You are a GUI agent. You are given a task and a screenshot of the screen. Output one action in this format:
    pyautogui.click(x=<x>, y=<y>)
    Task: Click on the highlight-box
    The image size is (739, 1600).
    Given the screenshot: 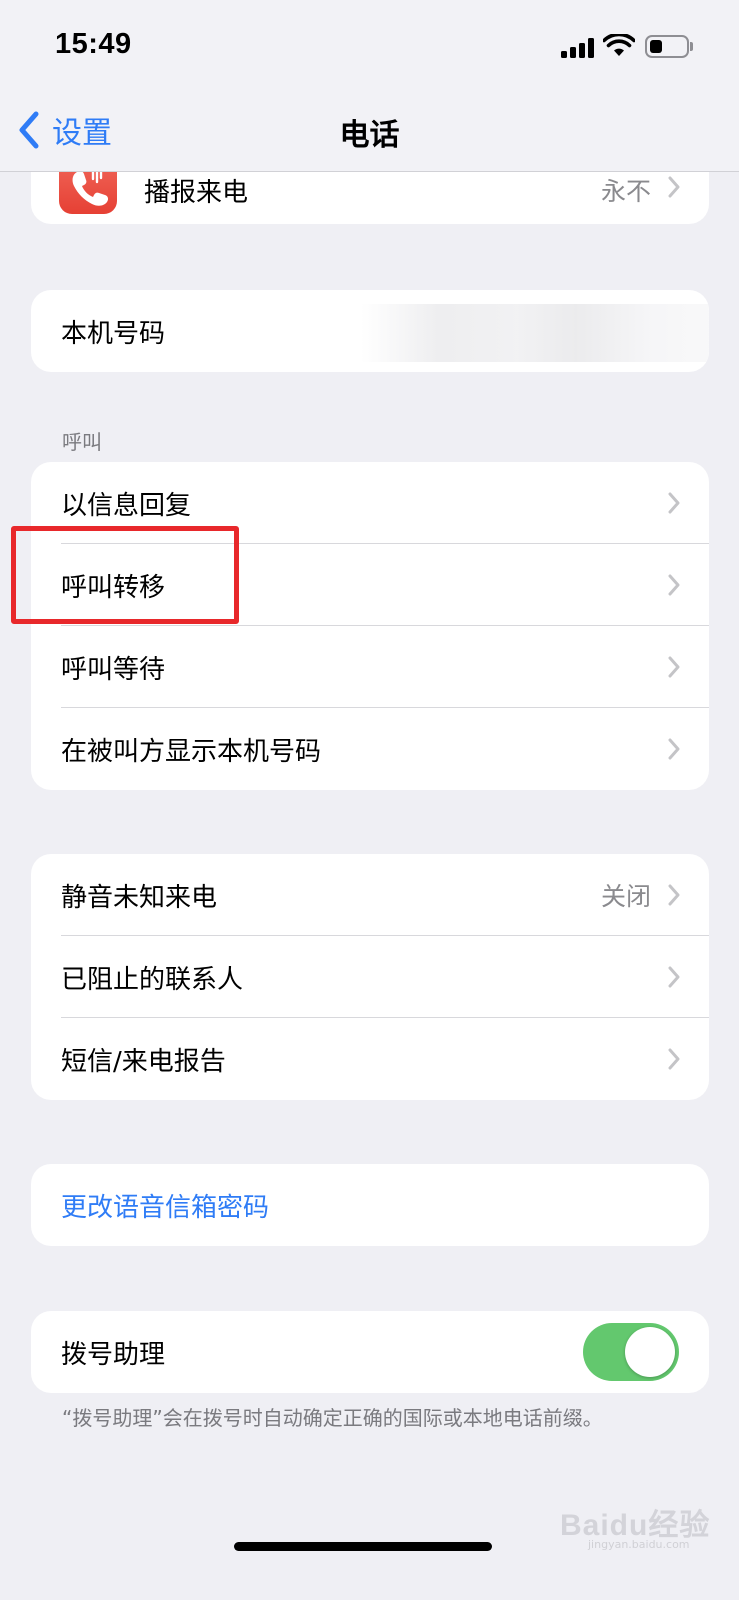 What is the action you would take?
    pyautogui.click(x=125, y=575)
    